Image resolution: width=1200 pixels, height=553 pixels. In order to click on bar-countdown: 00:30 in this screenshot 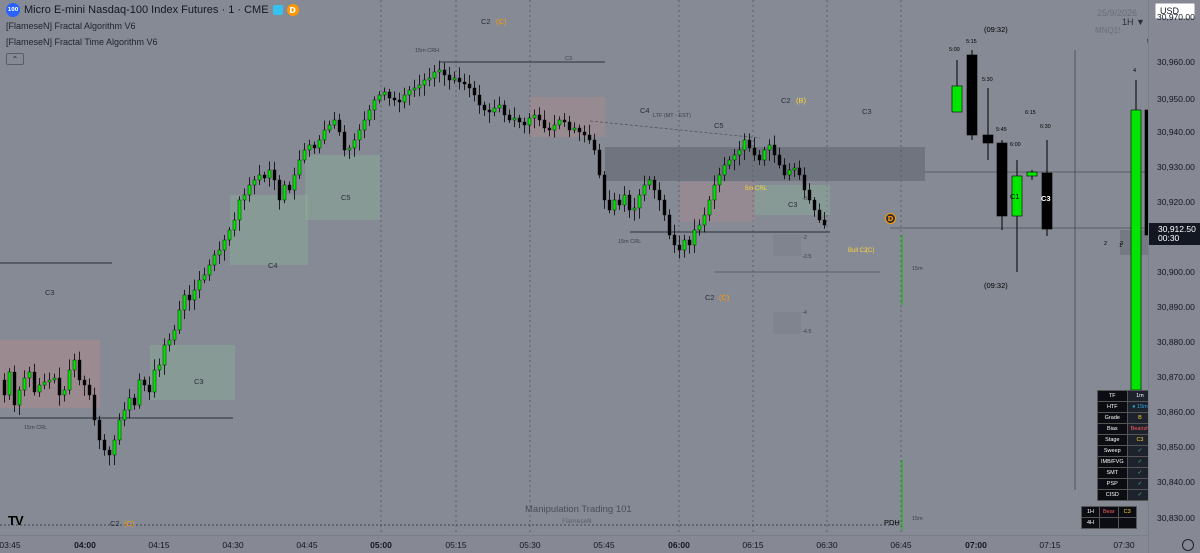, I will do `click(1169, 238)`.